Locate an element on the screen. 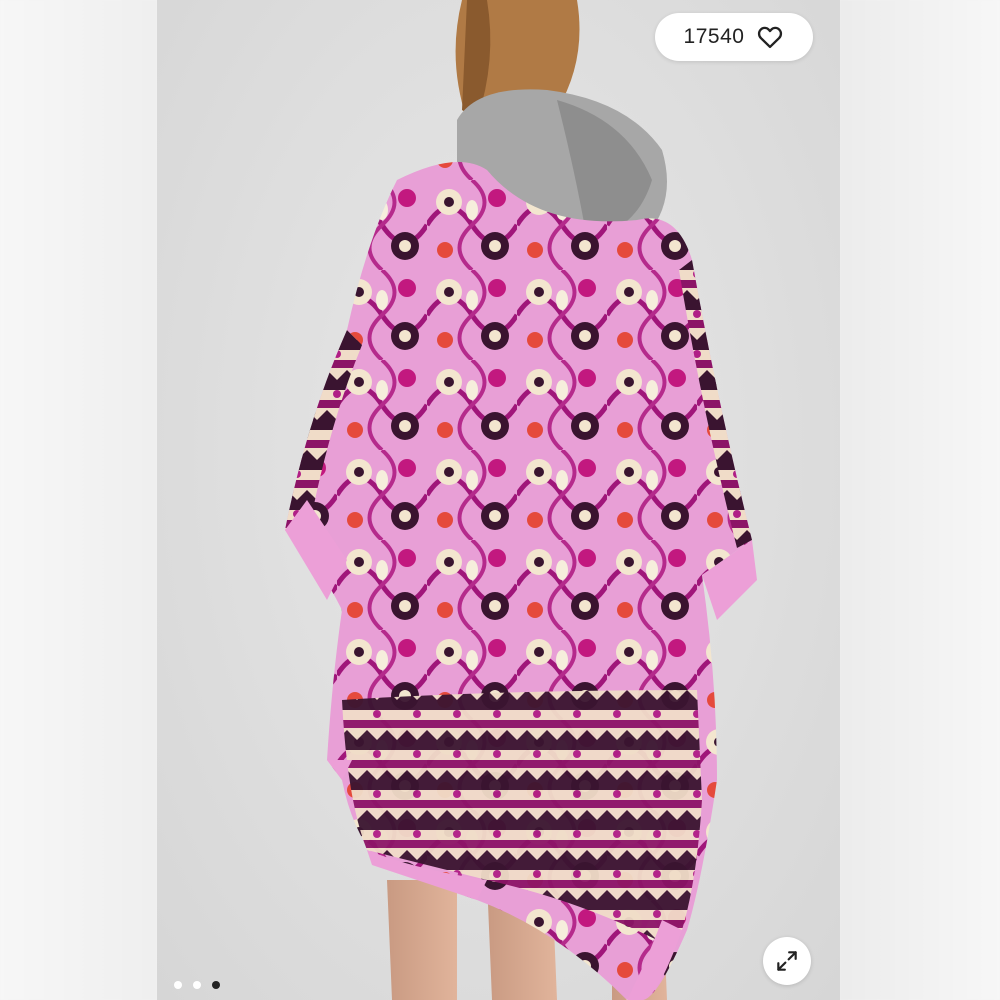  carousel-indicator is located at coordinates (197, 985).